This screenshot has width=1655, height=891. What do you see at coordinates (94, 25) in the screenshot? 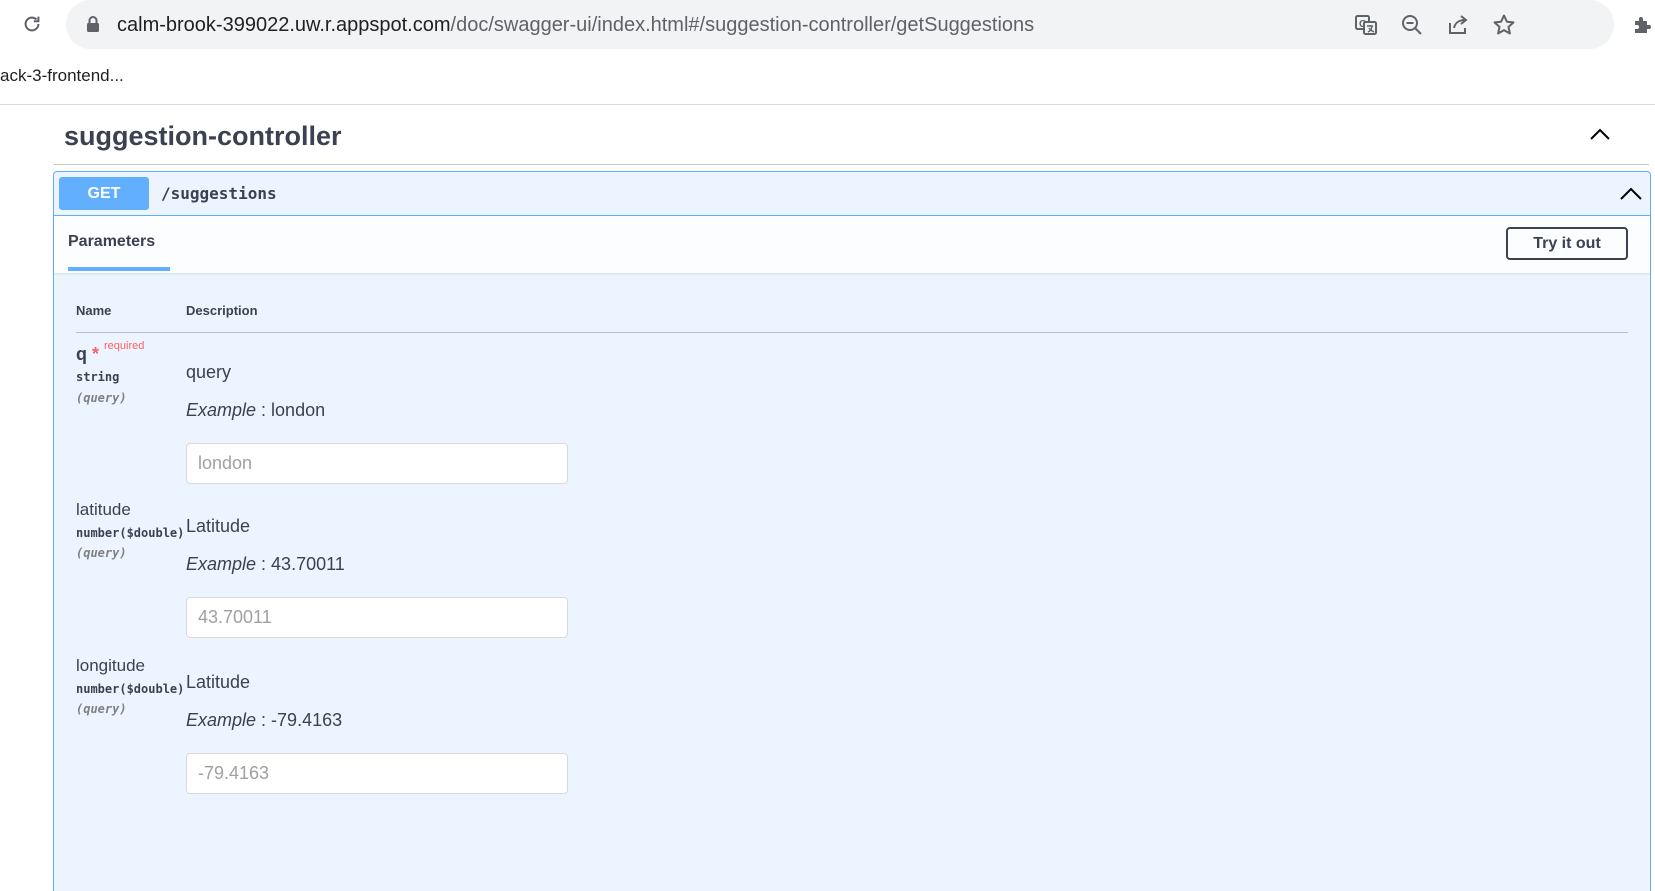
I see `lock-icon` at bounding box center [94, 25].